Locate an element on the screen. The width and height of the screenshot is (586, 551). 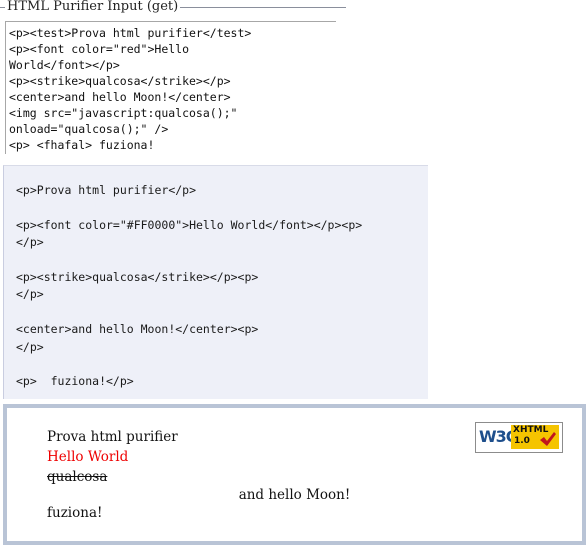
w3c-xhtml-badge-link: W3C XHTML 1.0 is located at coordinates (519, 437).